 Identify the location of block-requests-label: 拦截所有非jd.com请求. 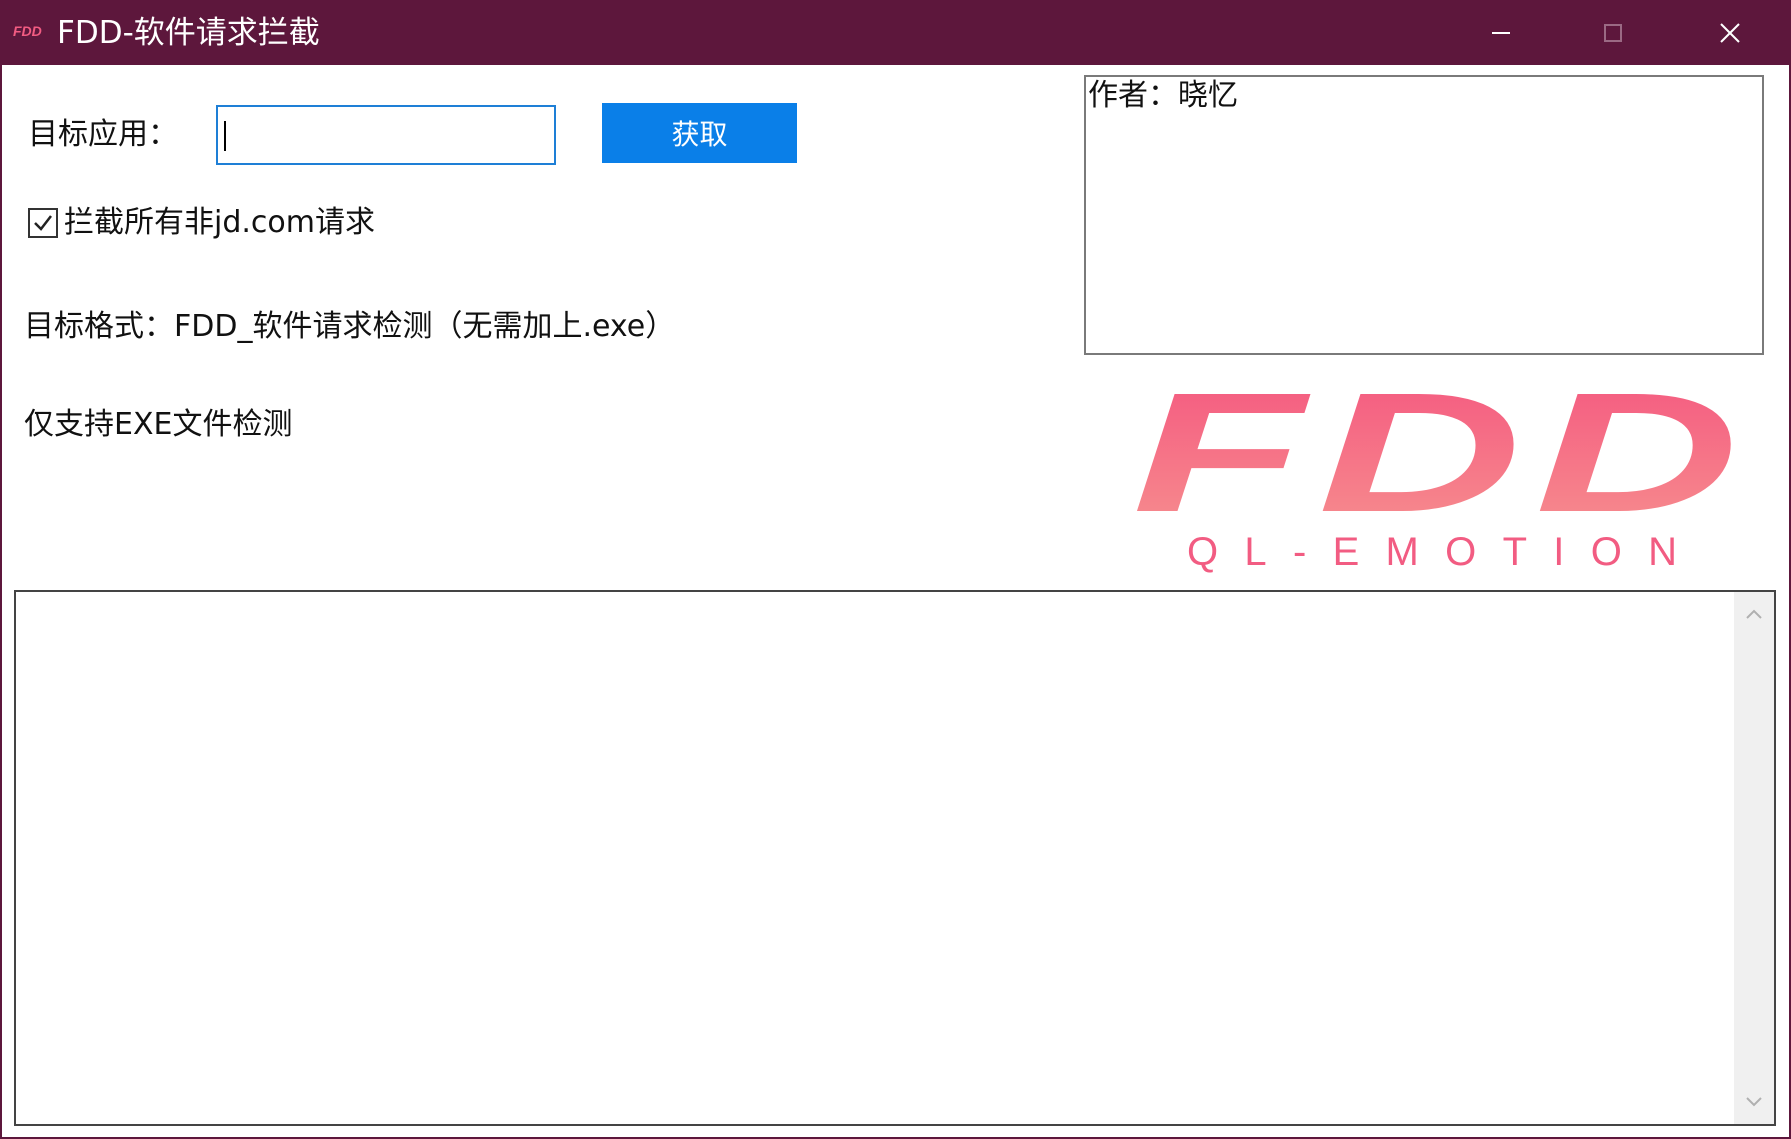
(219, 222).